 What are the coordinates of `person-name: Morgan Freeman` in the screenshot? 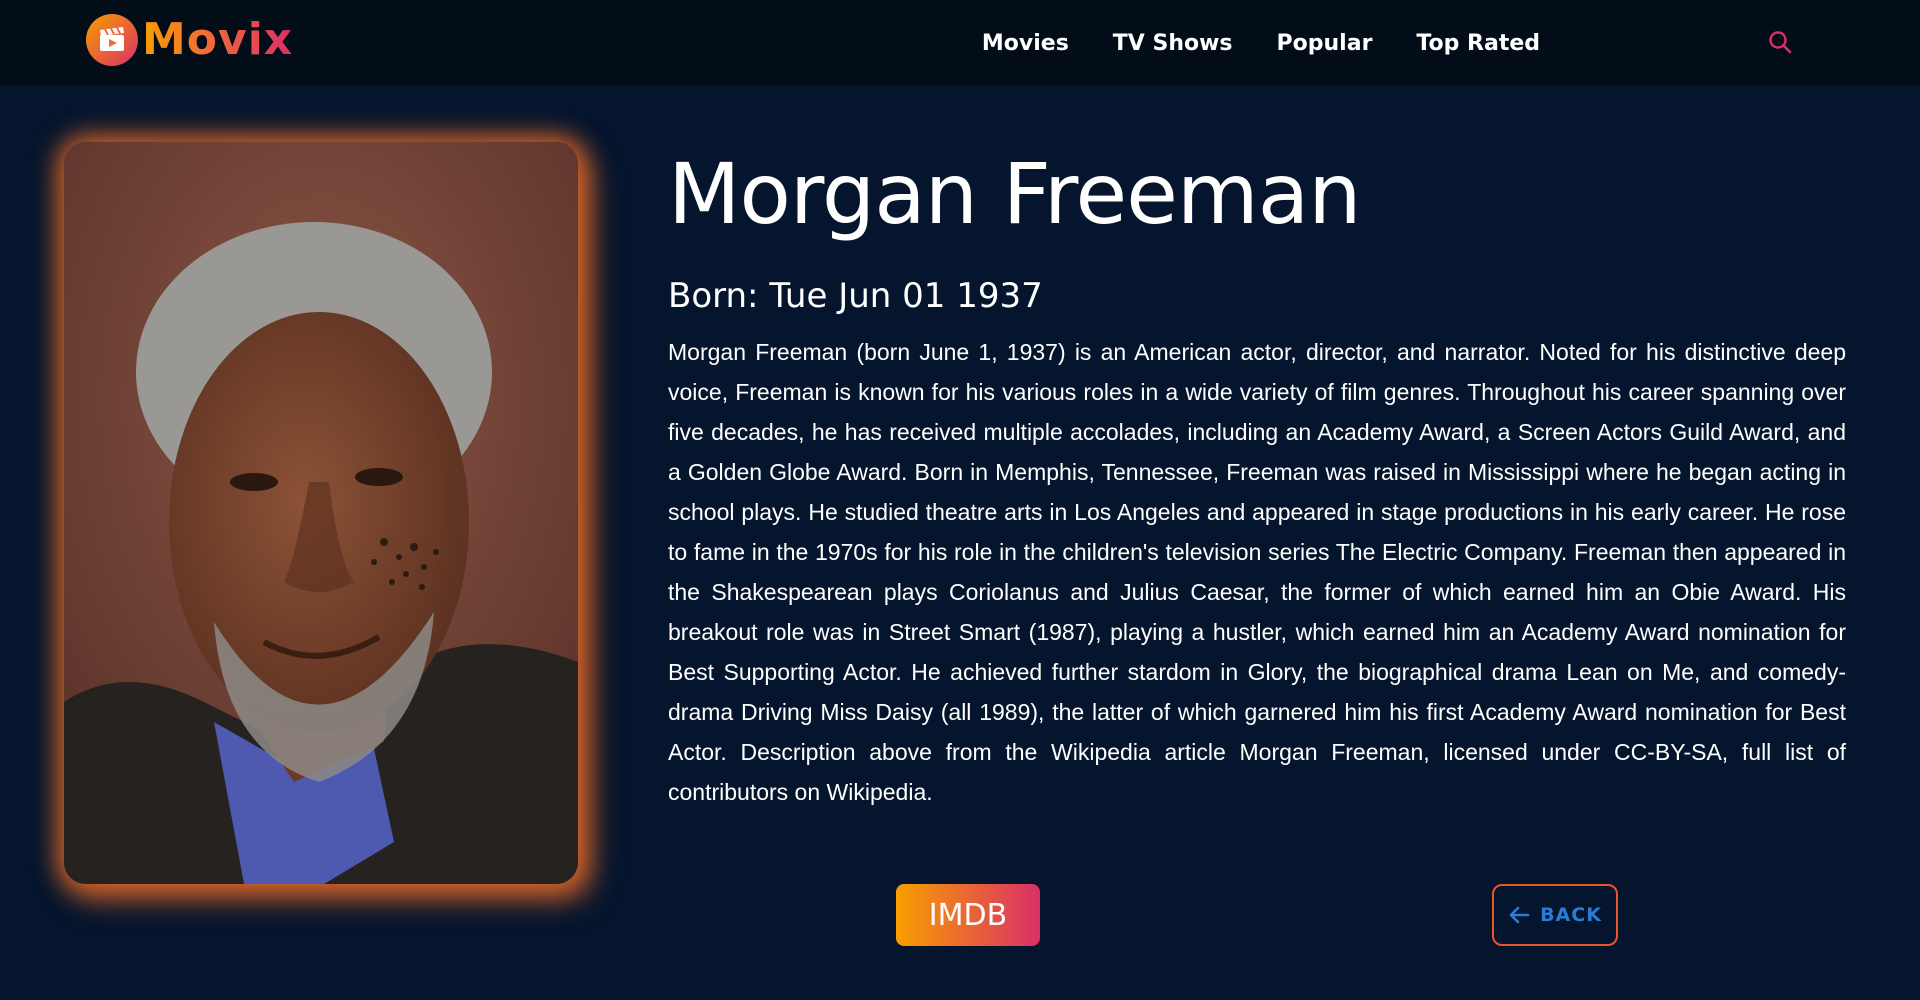 It's located at (1014, 194).